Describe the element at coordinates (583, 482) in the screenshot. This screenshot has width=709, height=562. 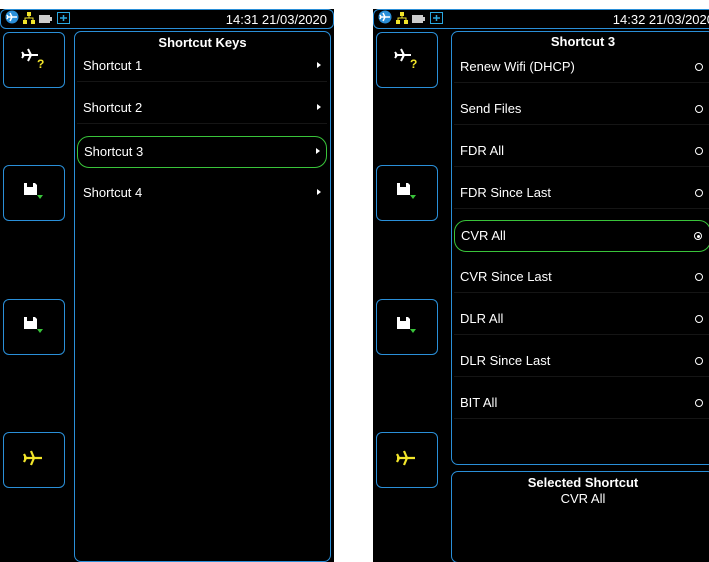
I see `selected-shortcut-title: Selected Shortcut` at that location.